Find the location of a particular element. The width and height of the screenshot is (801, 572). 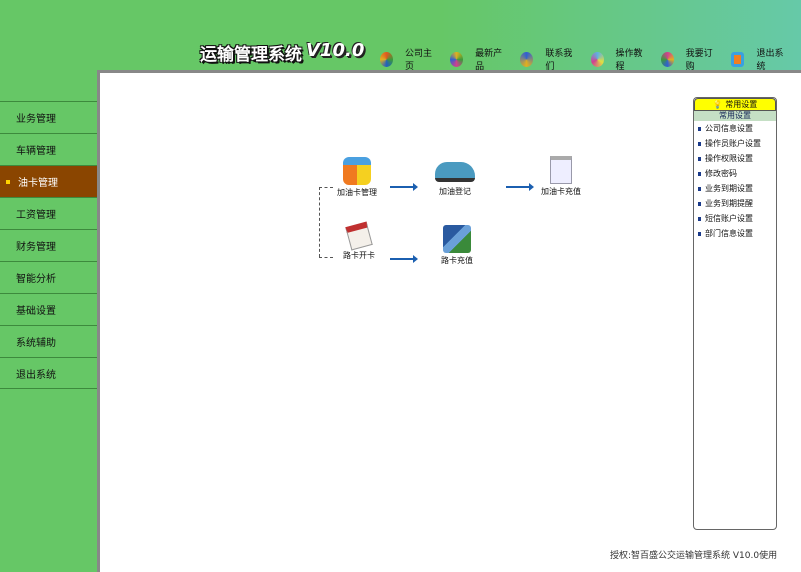

car-icon is located at coordinates (455, 172).